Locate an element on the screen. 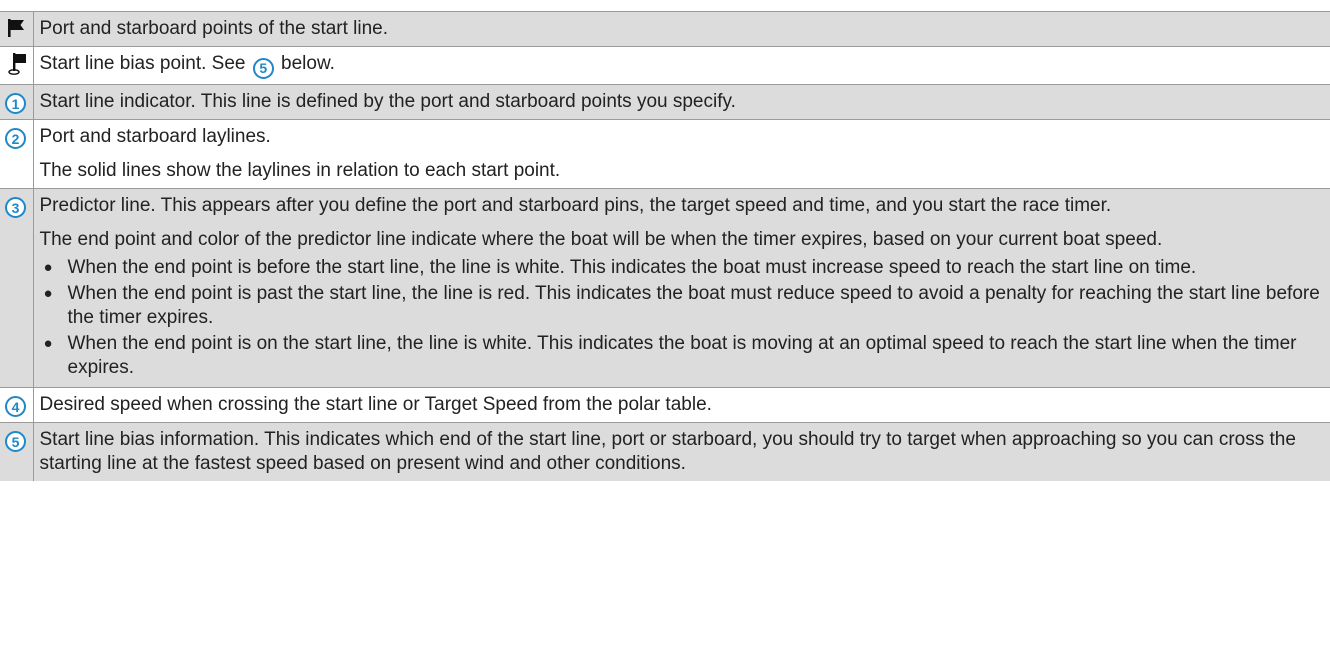 This screenshot has width=1330, height=661. legend-row-bias-point: Start line bias point. See 5 below. is located at coordinates (665, 65).